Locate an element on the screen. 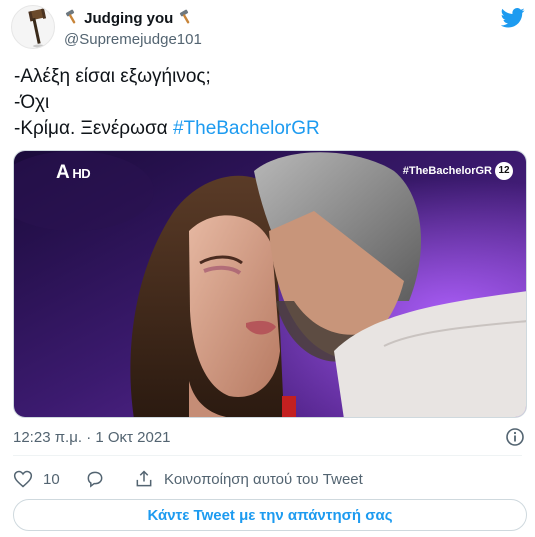 The image size is (535, 537). share-icon is located at coordinates (144, 478).